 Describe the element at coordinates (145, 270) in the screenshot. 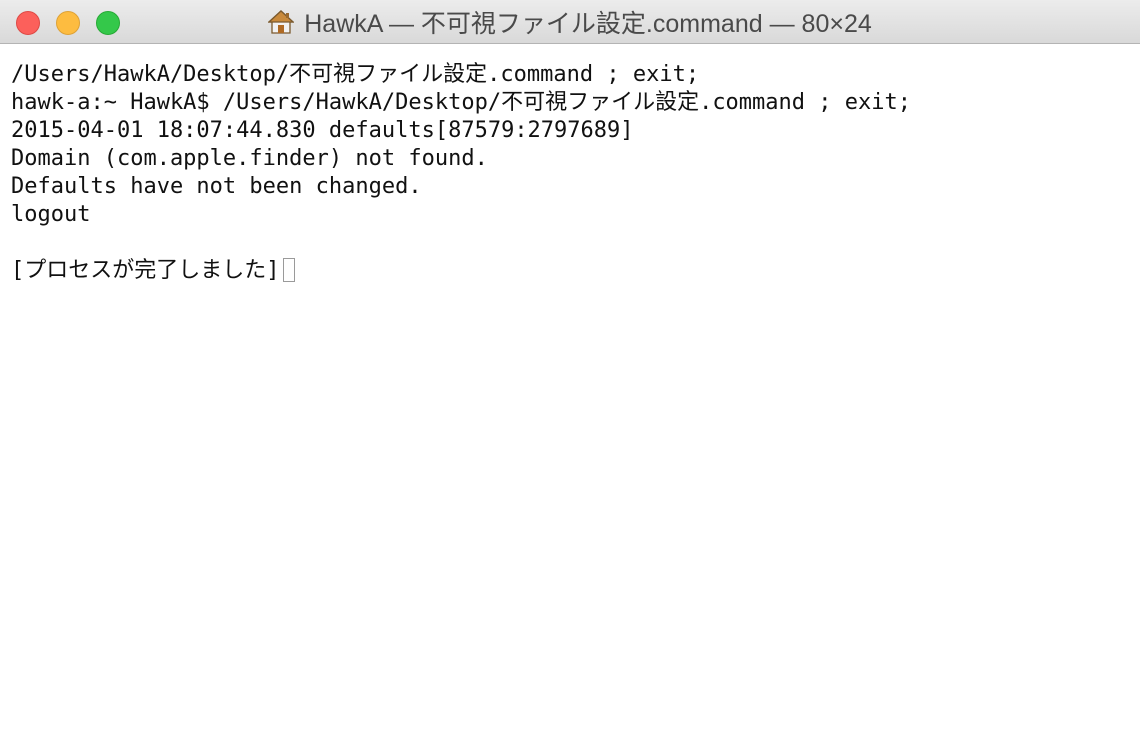

I see `process-complete-text: [プロセスが完了しました]` at that location.